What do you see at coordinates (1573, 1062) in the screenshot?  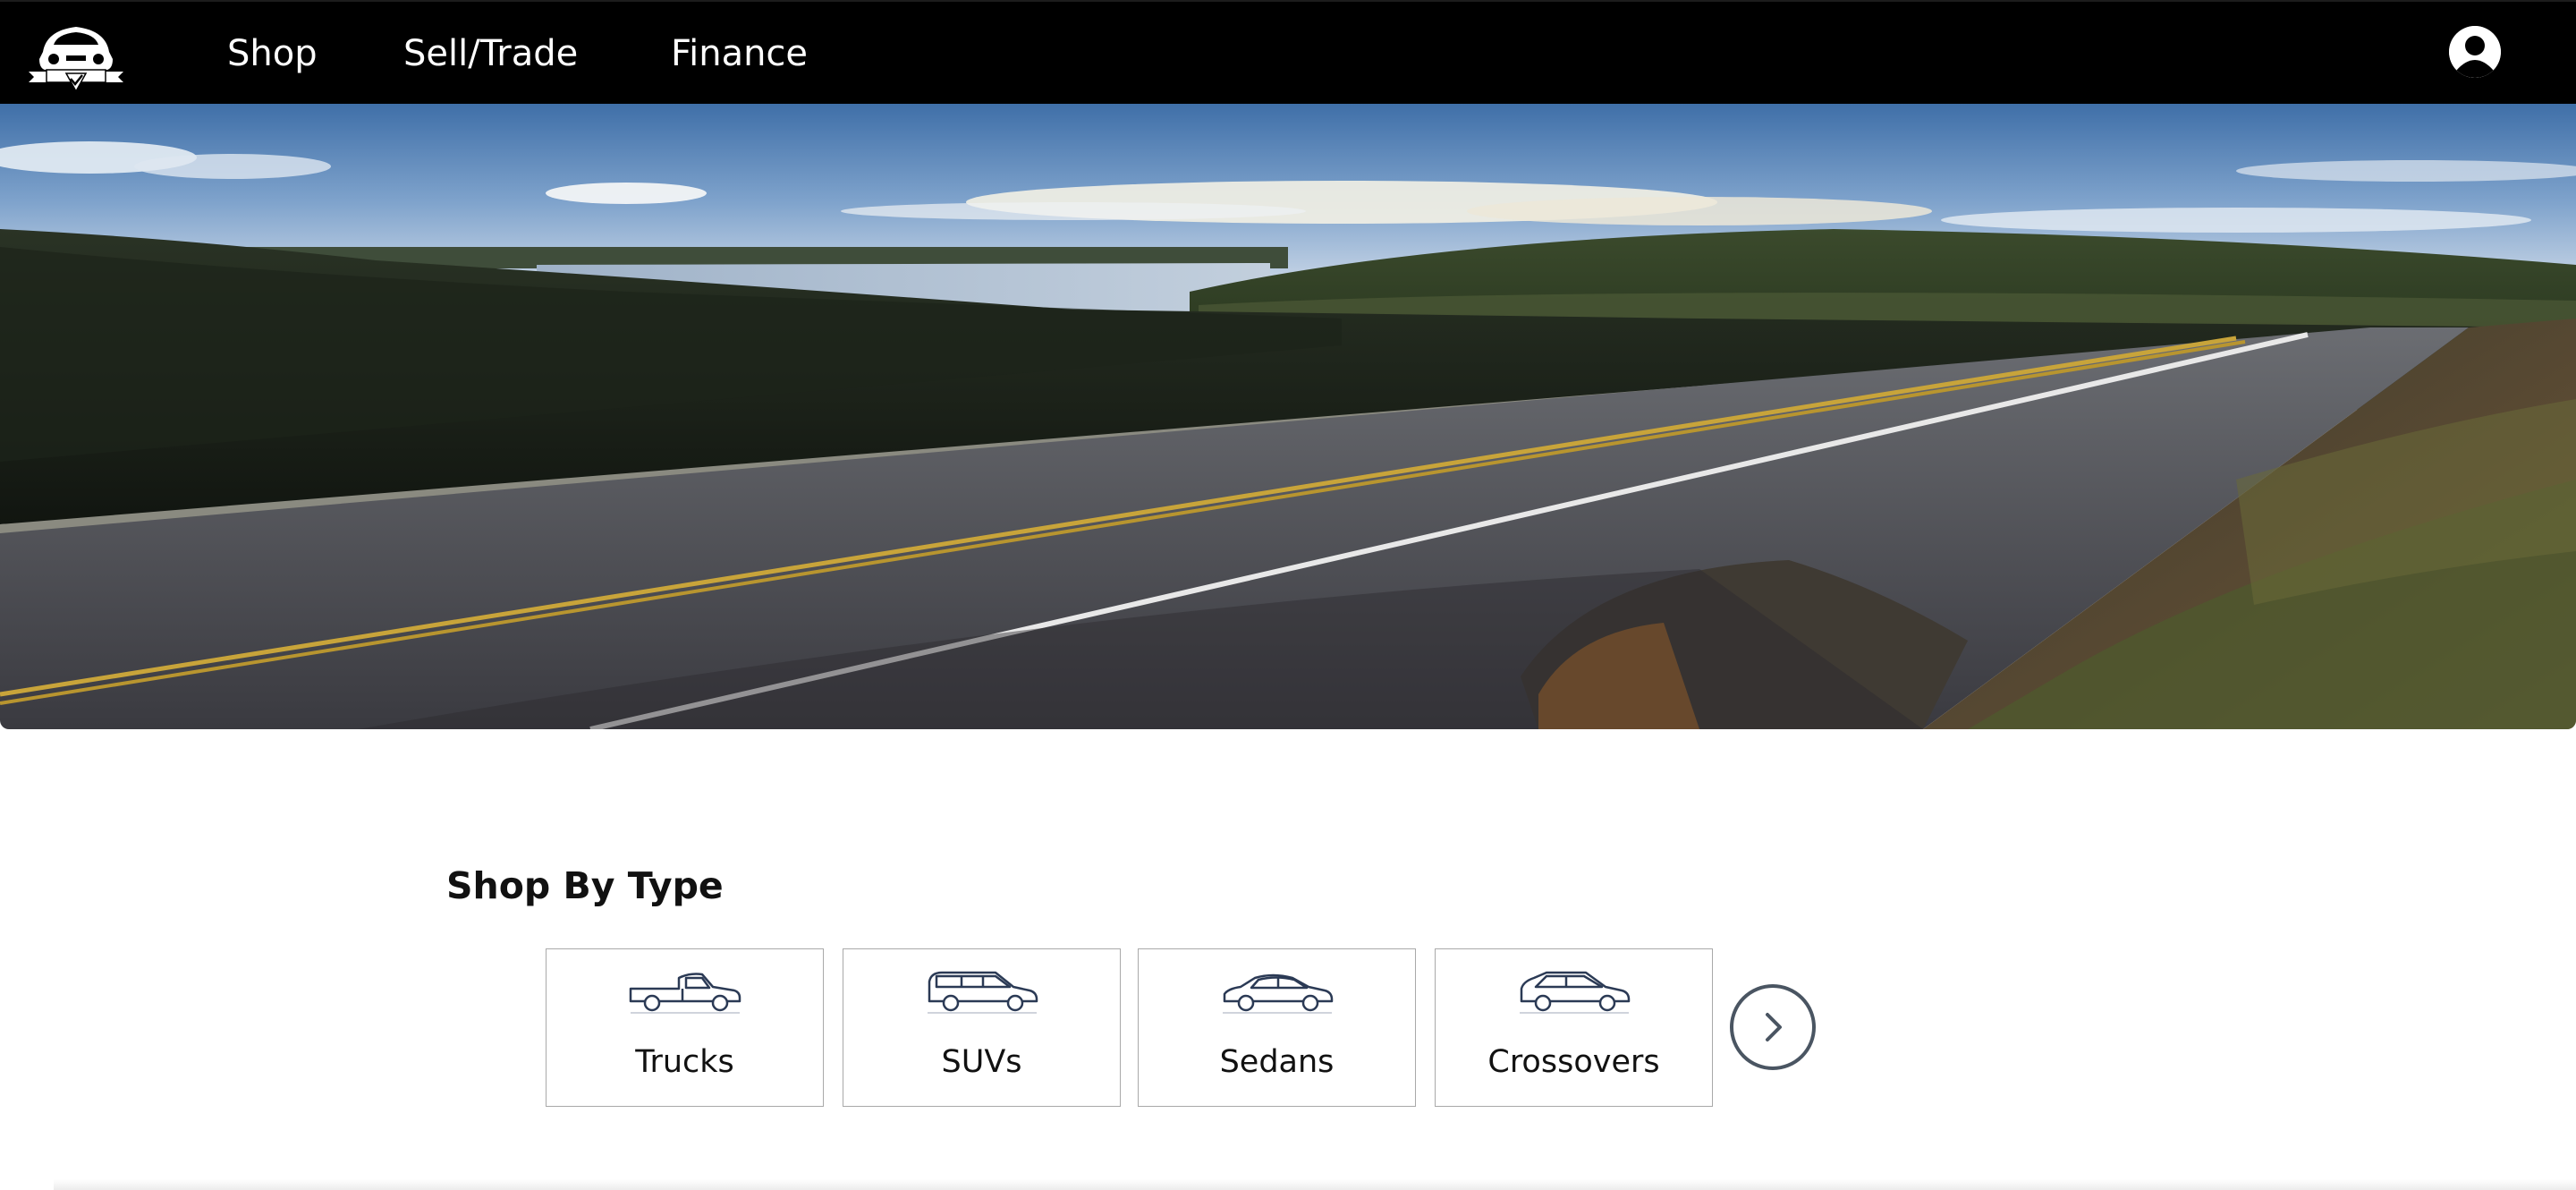 I see `type-card-label-crossovers: Crossovers` at bounding box center [1573, 1062].